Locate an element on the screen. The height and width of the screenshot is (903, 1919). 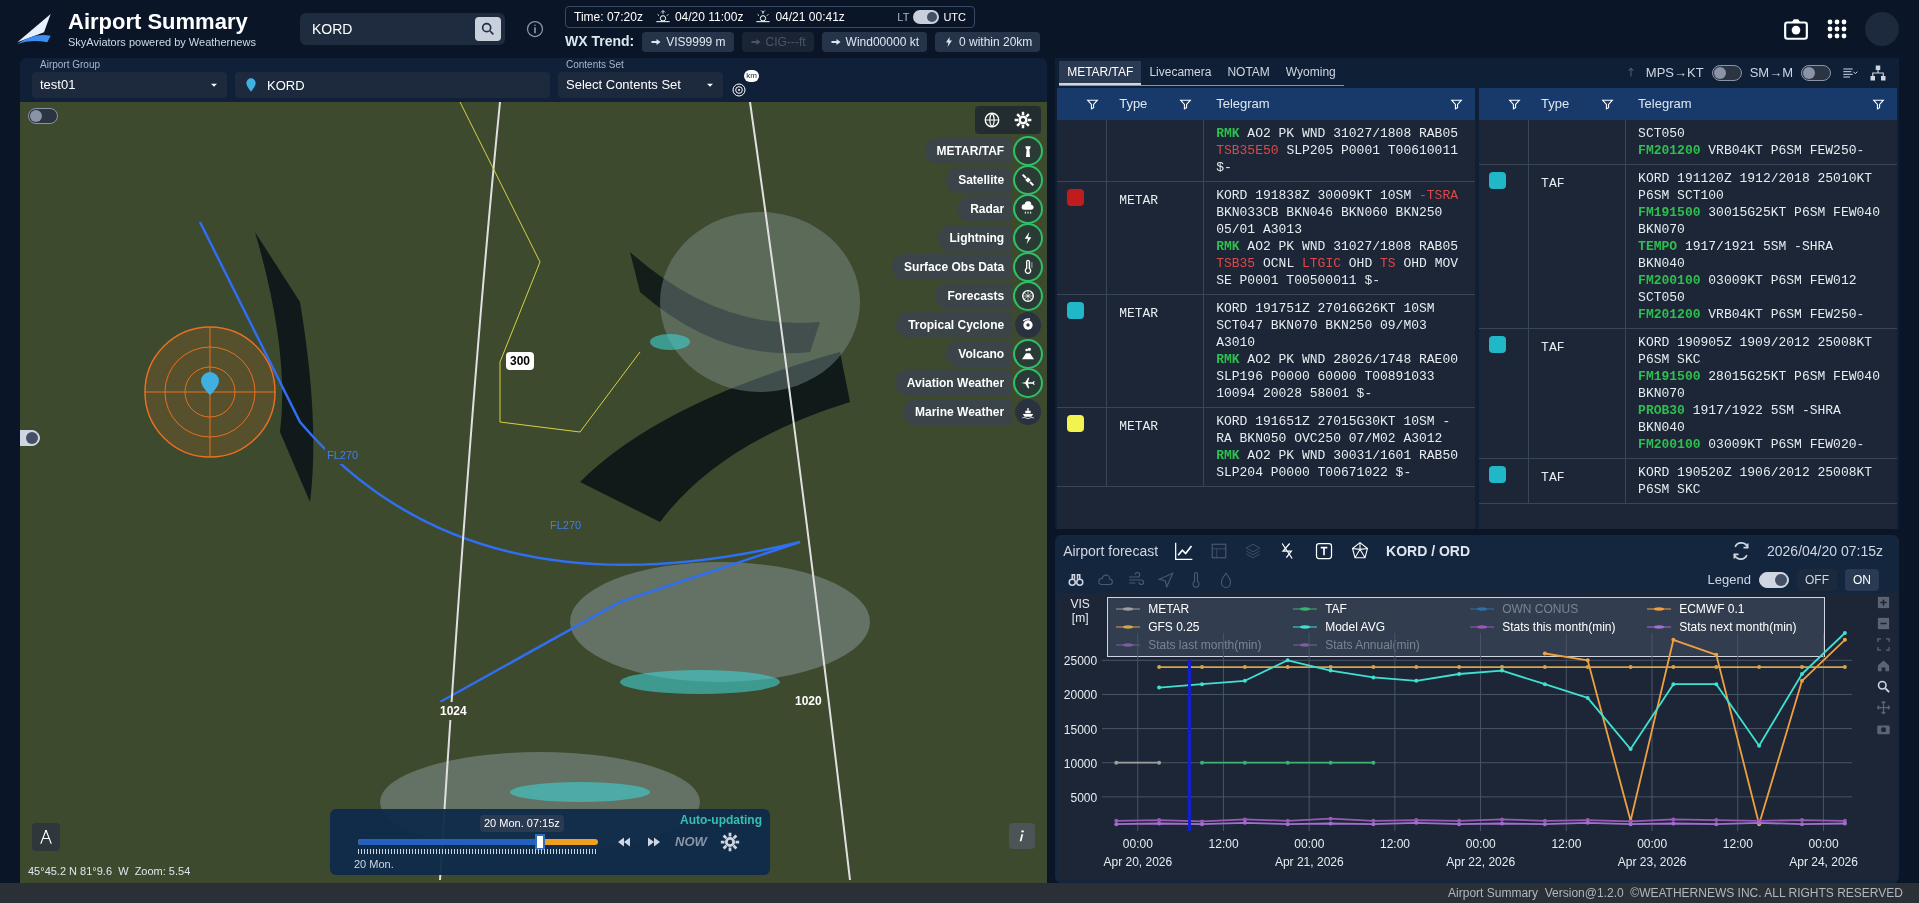
x-tick-label: 00:00 Apr 20, 2026 is located at coordinates (1138, 853).